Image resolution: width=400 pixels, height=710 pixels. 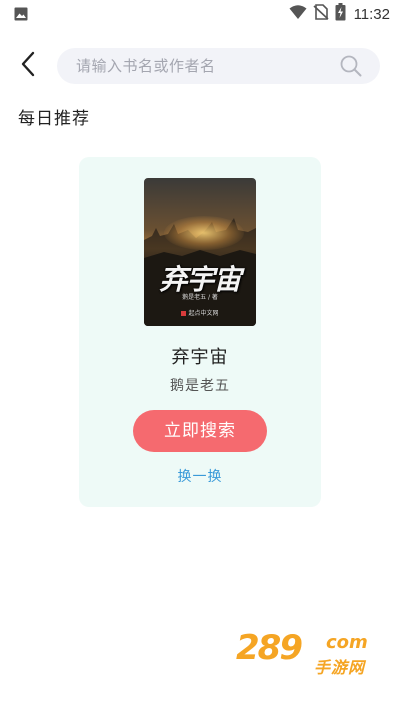 I want to click on refresh-link: 换一换, so click(x=200, y=476).